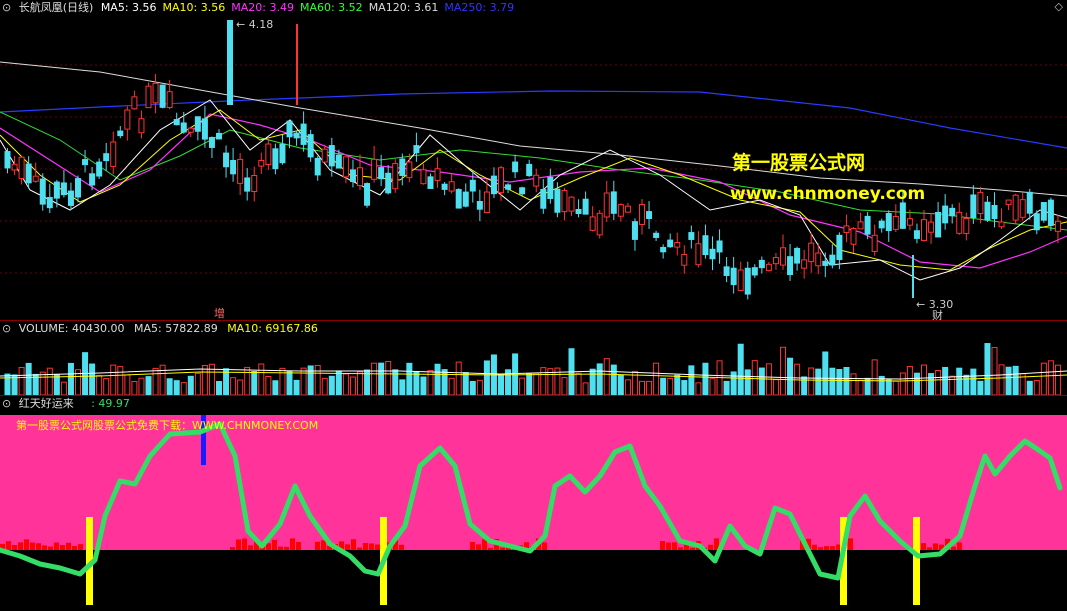  What do you see at coordinates (110, 403) in the screenshot?
I see `indicator-value: : 49.97` at bounding box center [110, 403].